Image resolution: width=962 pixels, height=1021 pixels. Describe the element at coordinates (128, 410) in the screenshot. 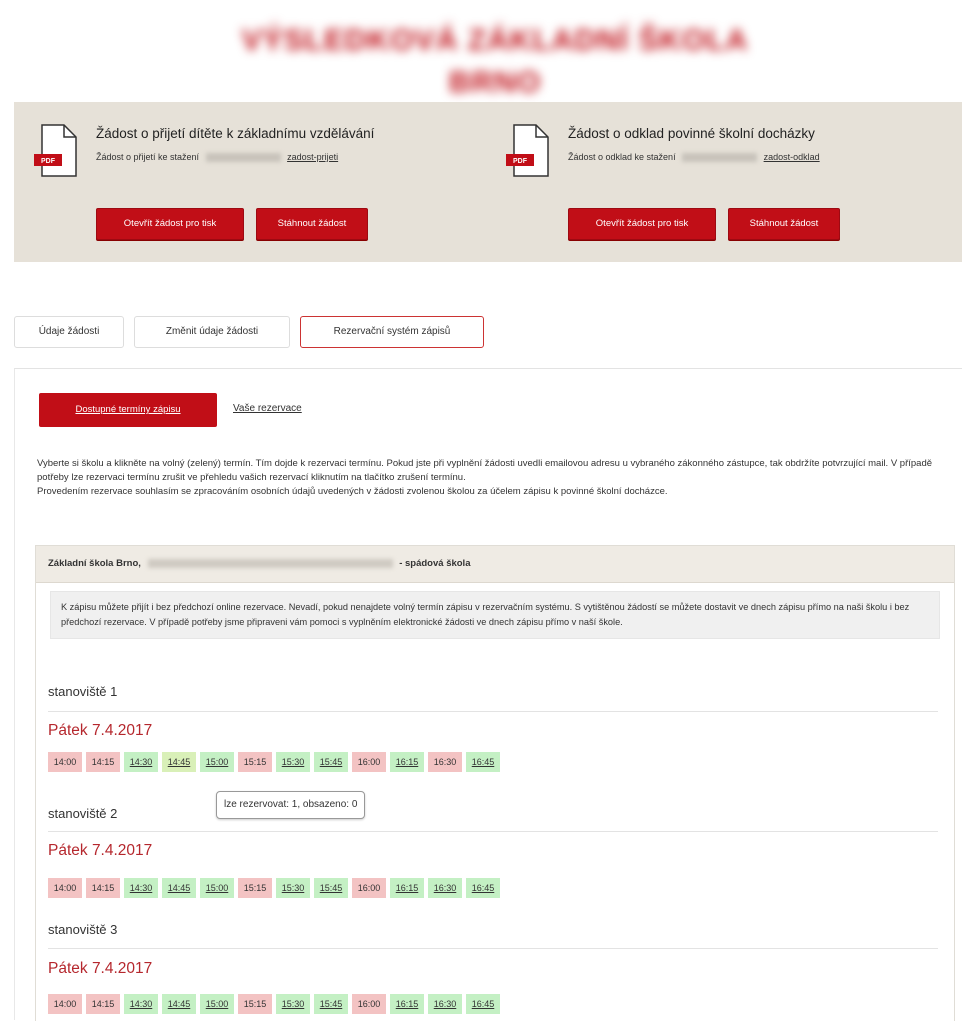

I see `subtab-available-slots: Dostupné termíny zápisu` at that location.